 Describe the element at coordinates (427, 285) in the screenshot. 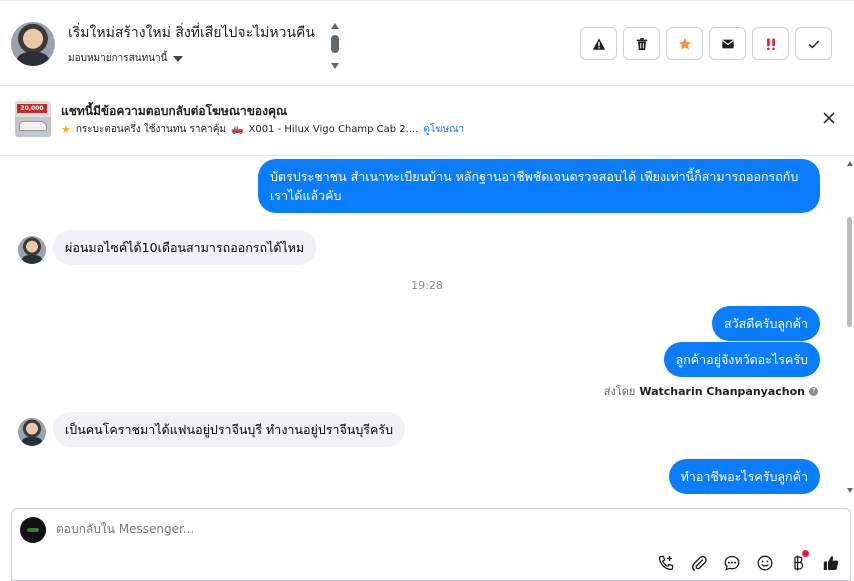

I see `message-timestamp: 19:28` at that location.